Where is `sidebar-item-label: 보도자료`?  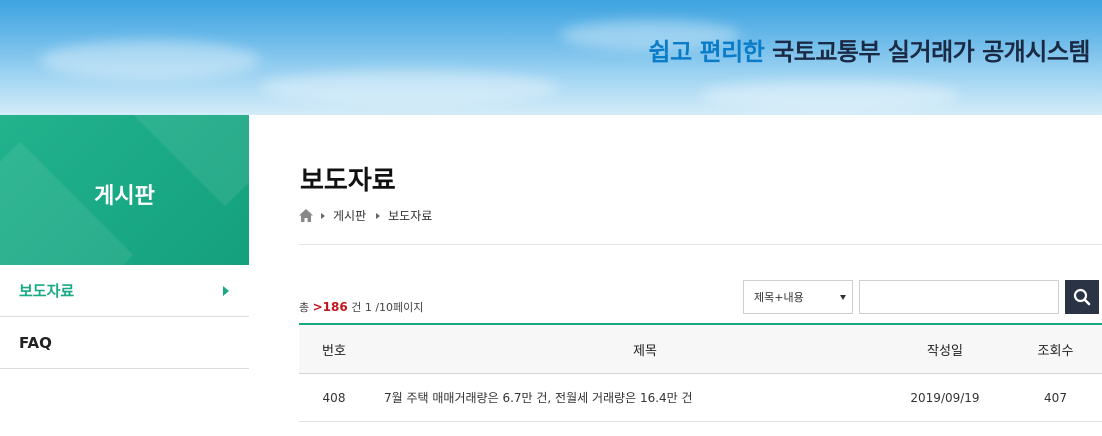 sidebar-item-label: 보도자료 is located at coordinates (47, 291).